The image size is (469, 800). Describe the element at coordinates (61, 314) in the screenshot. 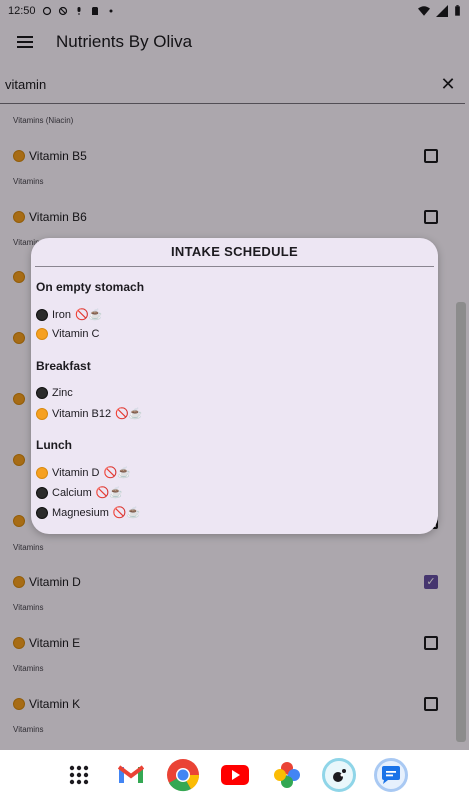

I see `schedule-item-name: Iron` at that location.